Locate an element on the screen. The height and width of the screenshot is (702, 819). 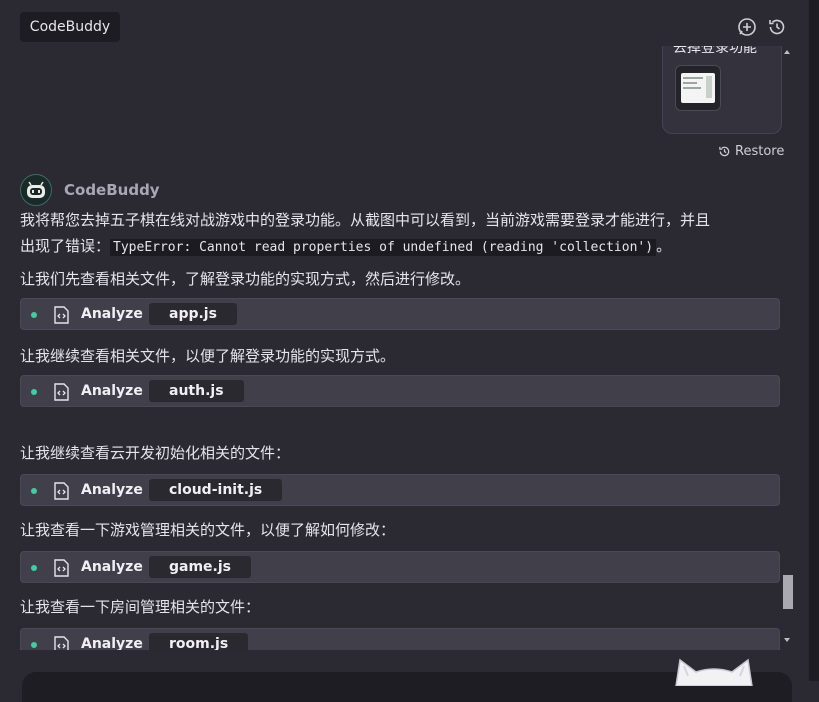
message-paragraph-6: 让我查看一下房间管理相关的文件： is located at coordinates (140, 607).